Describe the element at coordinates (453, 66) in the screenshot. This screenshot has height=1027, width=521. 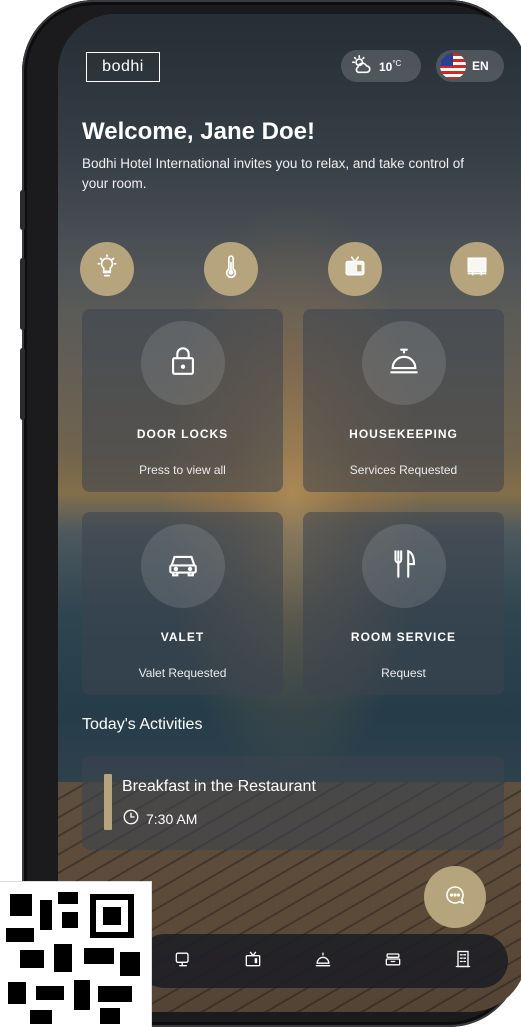
I see `us-flag-icon` at that location.